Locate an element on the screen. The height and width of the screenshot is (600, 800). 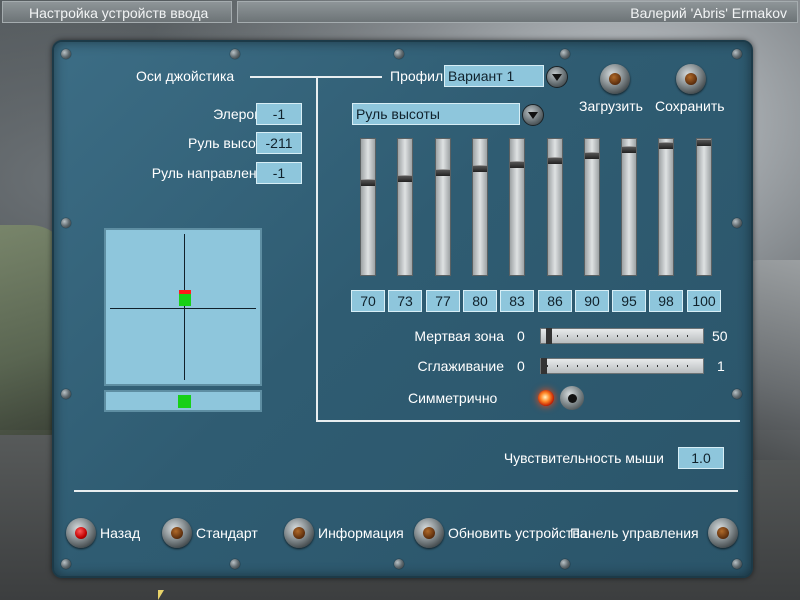
crosshair-vertical is located at coordinates (184, 307).